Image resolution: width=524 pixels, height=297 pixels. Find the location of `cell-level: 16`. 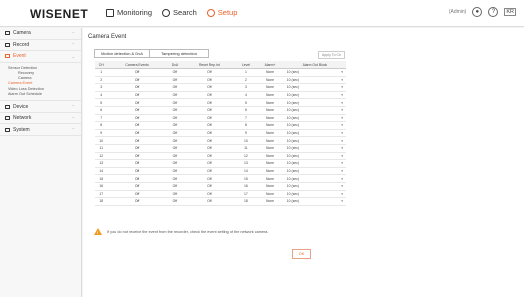

cell-level: 16 is located at coordinates (246, 186).